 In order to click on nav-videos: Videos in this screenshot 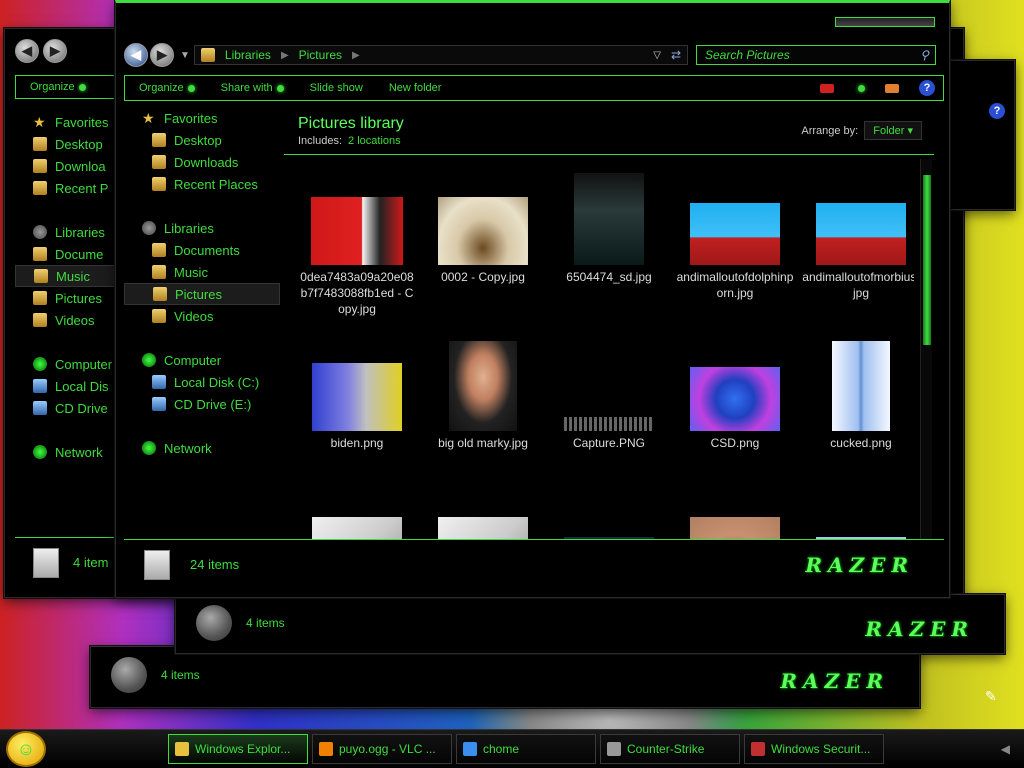, I will do `click(202, 316)`.